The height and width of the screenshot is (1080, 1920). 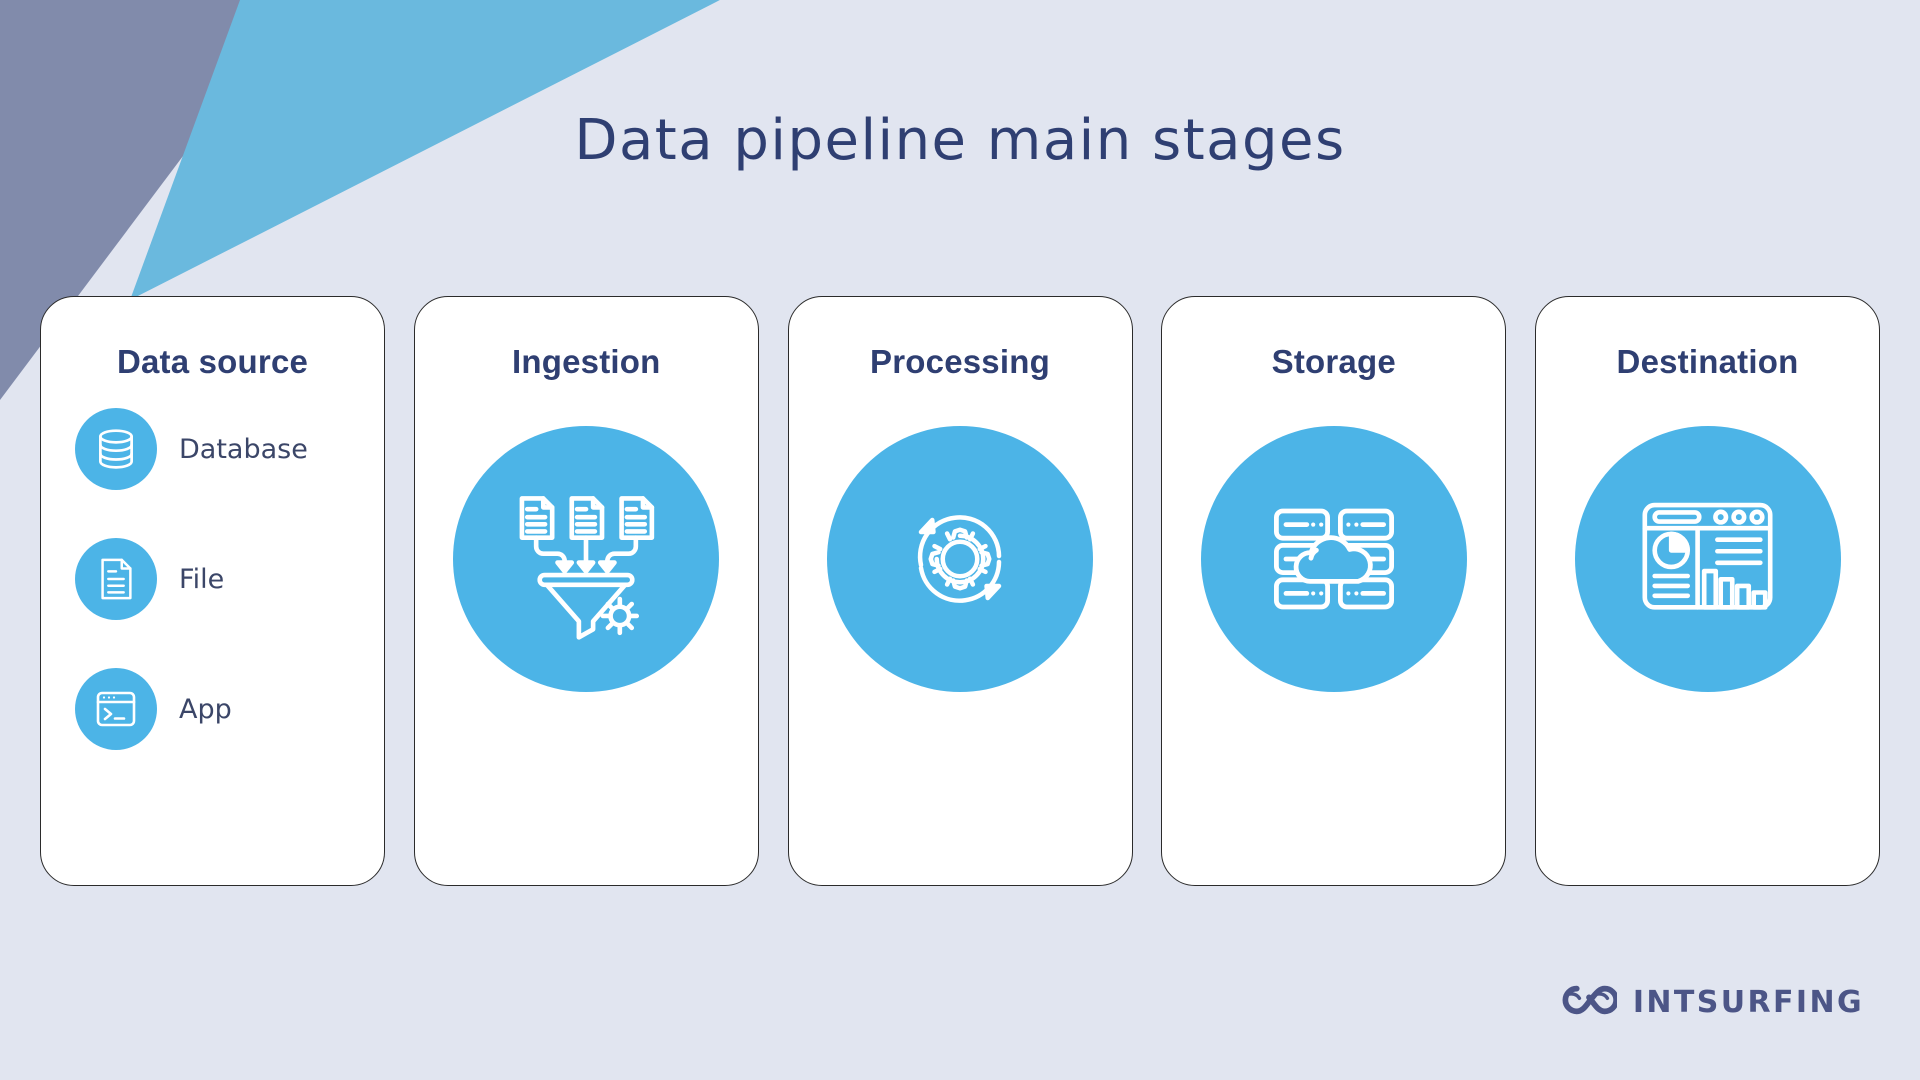 I want to click on list-item-app: App, so click(x=229, y=709).